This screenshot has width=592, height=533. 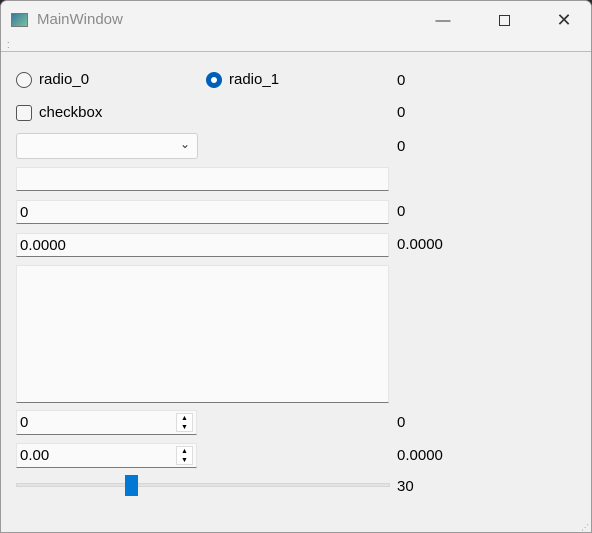 What do you see at coordinates (214, 79) in the screenshot?
I see `radio-1-indicator` at bounding box center [214, 79].